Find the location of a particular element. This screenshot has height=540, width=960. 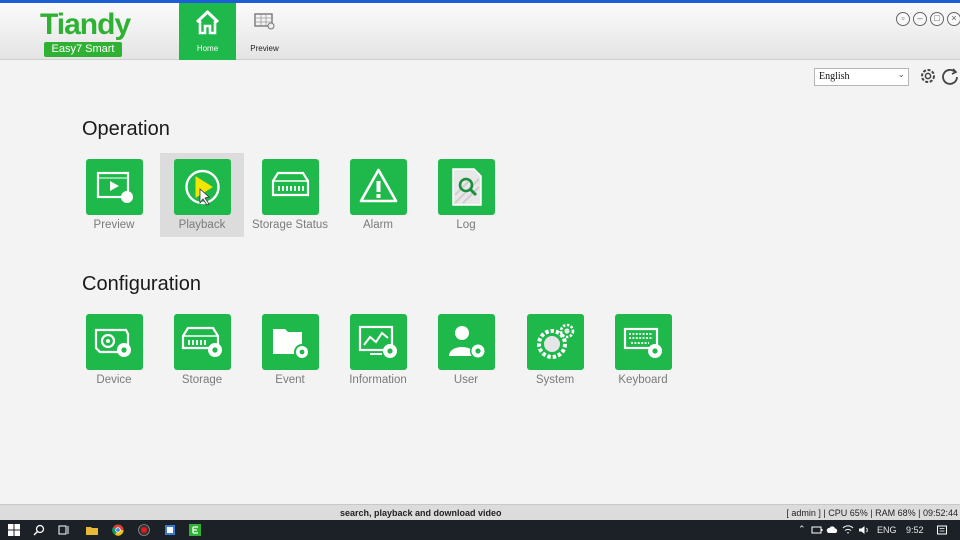

nav-tab-home: Home is located at coordinates (207, 31).